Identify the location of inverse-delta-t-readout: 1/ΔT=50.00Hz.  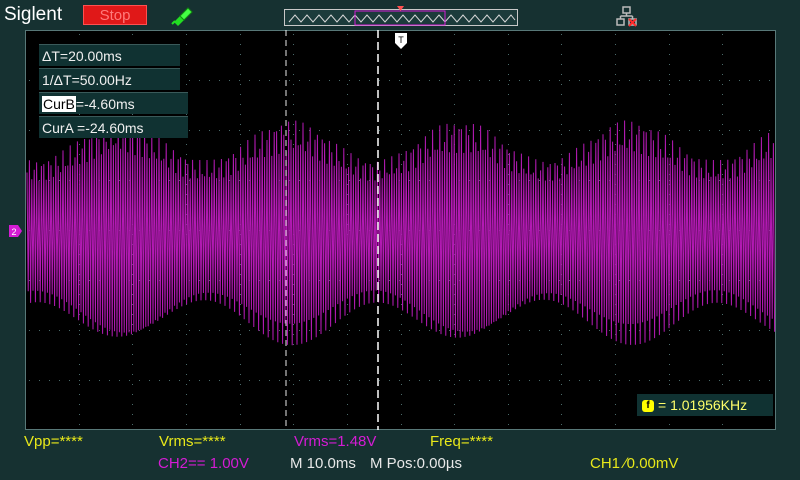
(109, 79).